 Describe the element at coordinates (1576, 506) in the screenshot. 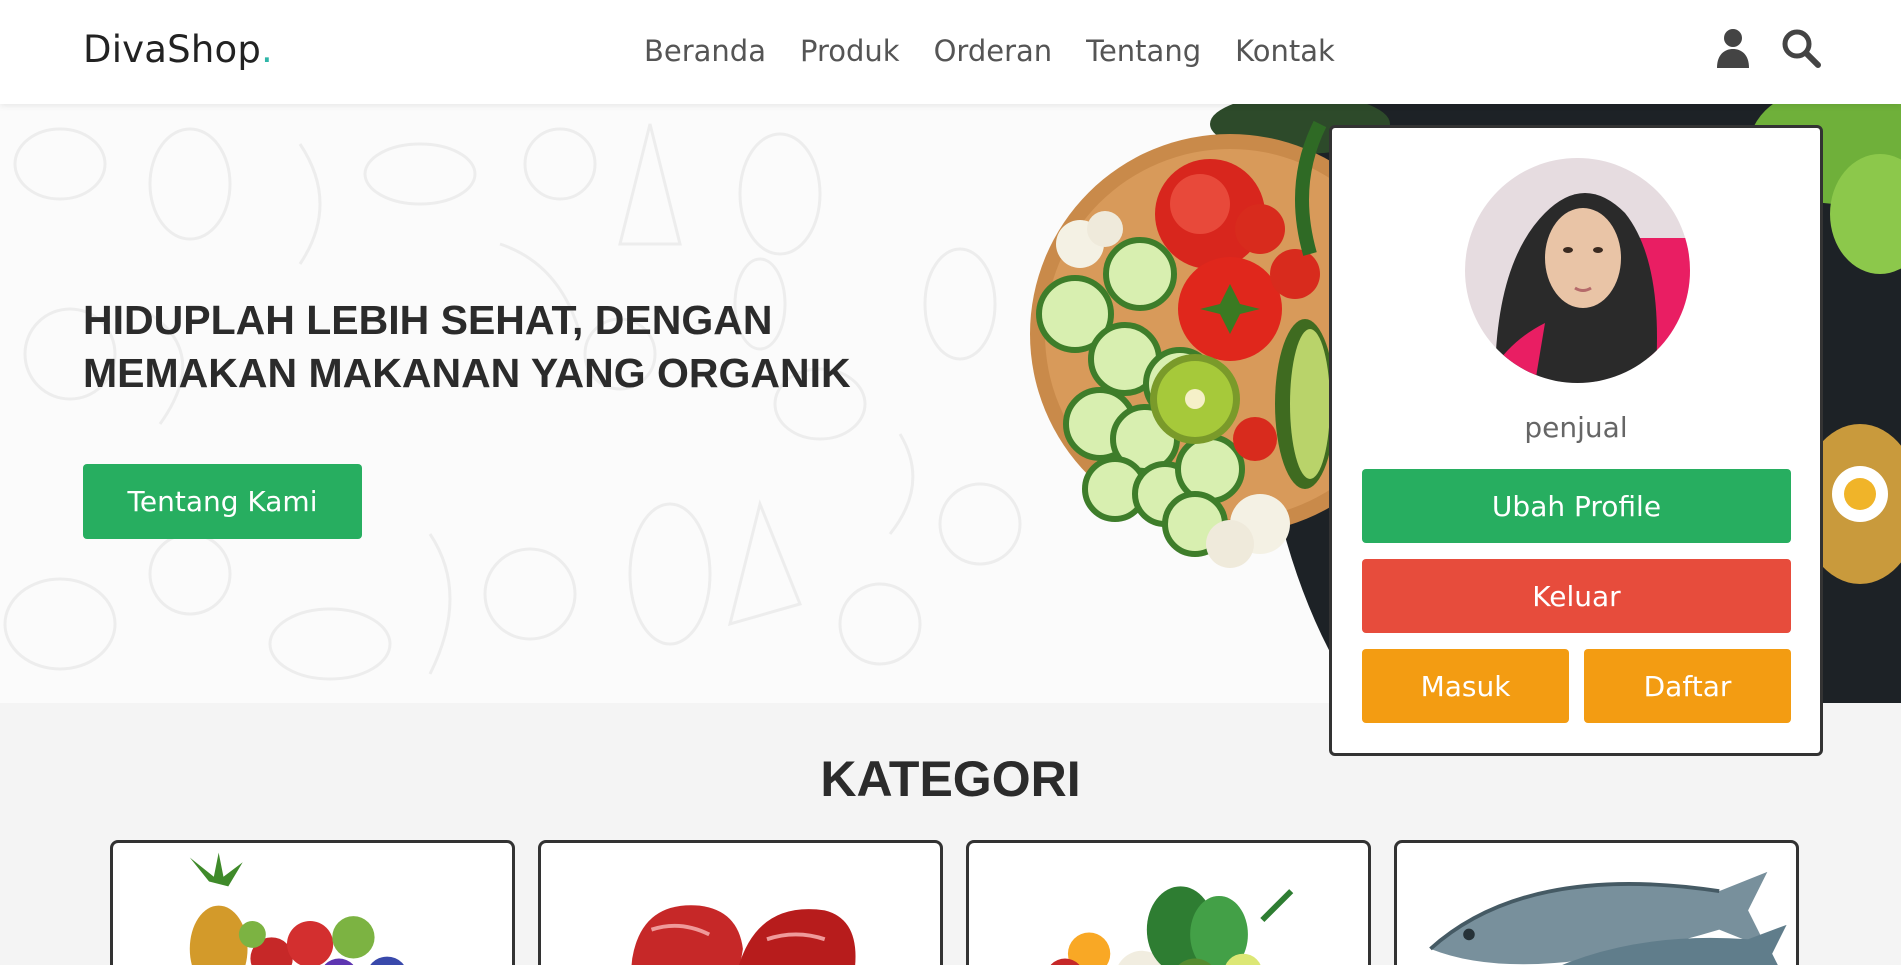

I see `edit-profile-button: Ubah Profile` at that location.